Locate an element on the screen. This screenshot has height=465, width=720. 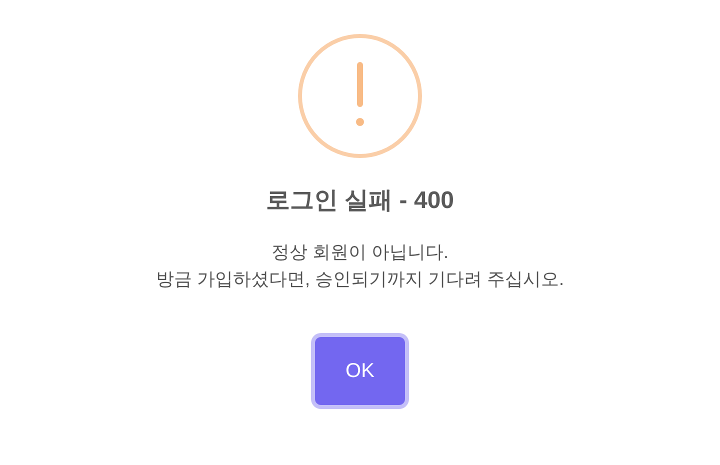
warning-icon is located at coordinates (360, 96).